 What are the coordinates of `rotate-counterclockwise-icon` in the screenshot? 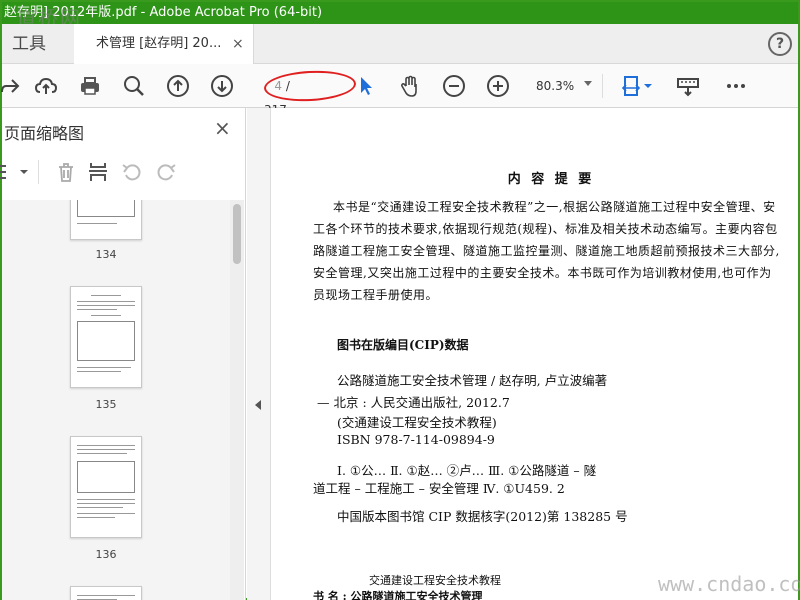 It's located at (132, 172).